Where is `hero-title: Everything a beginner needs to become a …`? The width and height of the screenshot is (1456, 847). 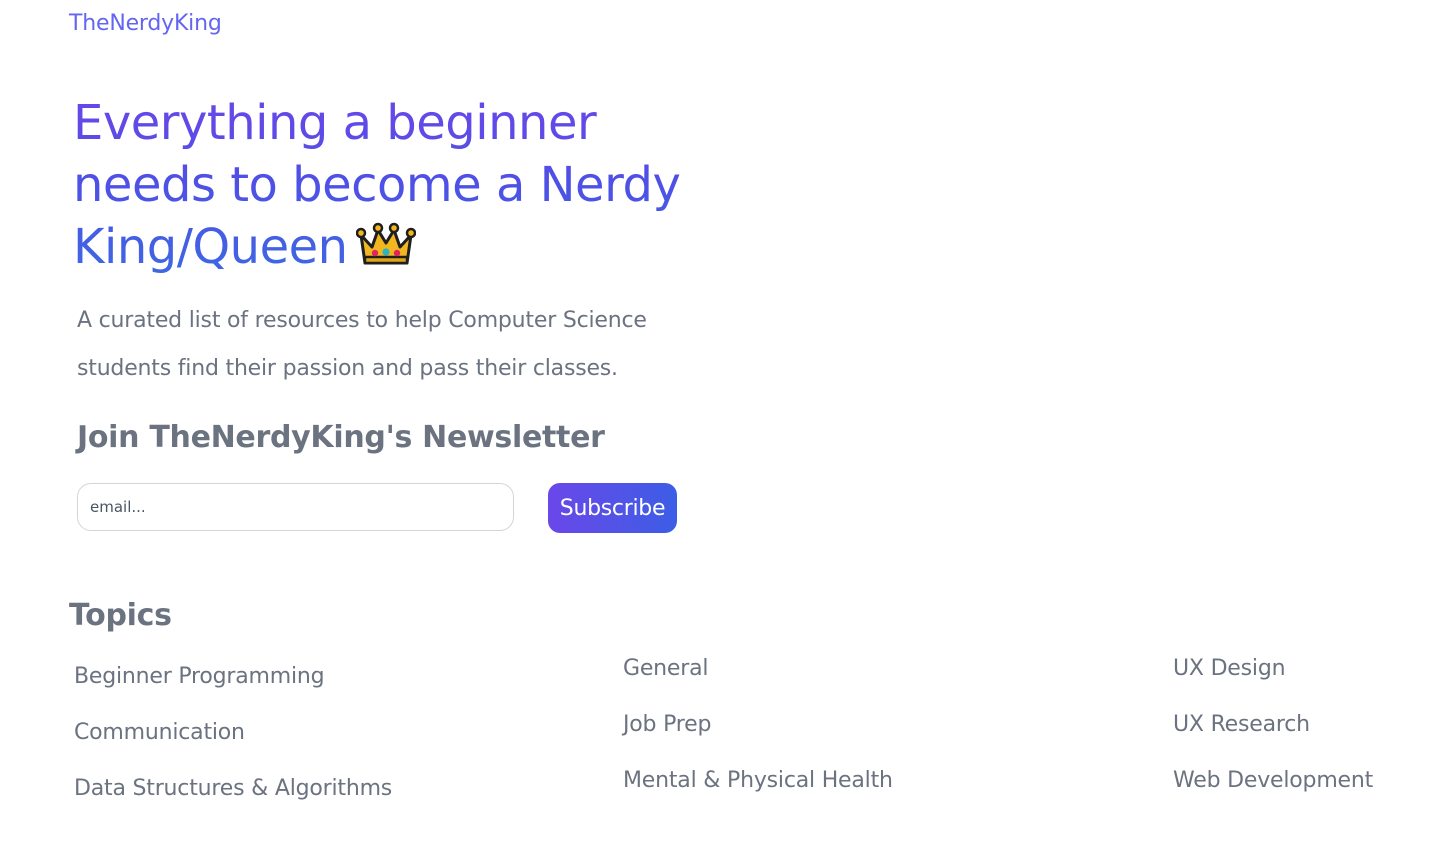 hero-title: Everything a beginner needs to become a … is located at coordinates (393, 188).